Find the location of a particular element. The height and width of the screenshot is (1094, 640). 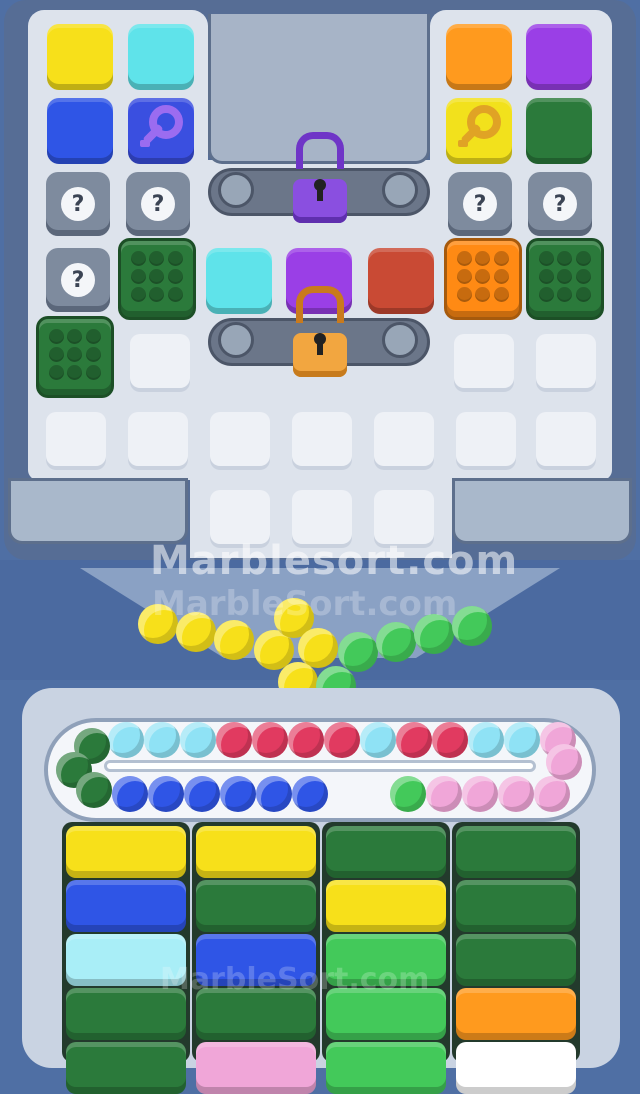

lock-body is located at coordinates (320, 355).